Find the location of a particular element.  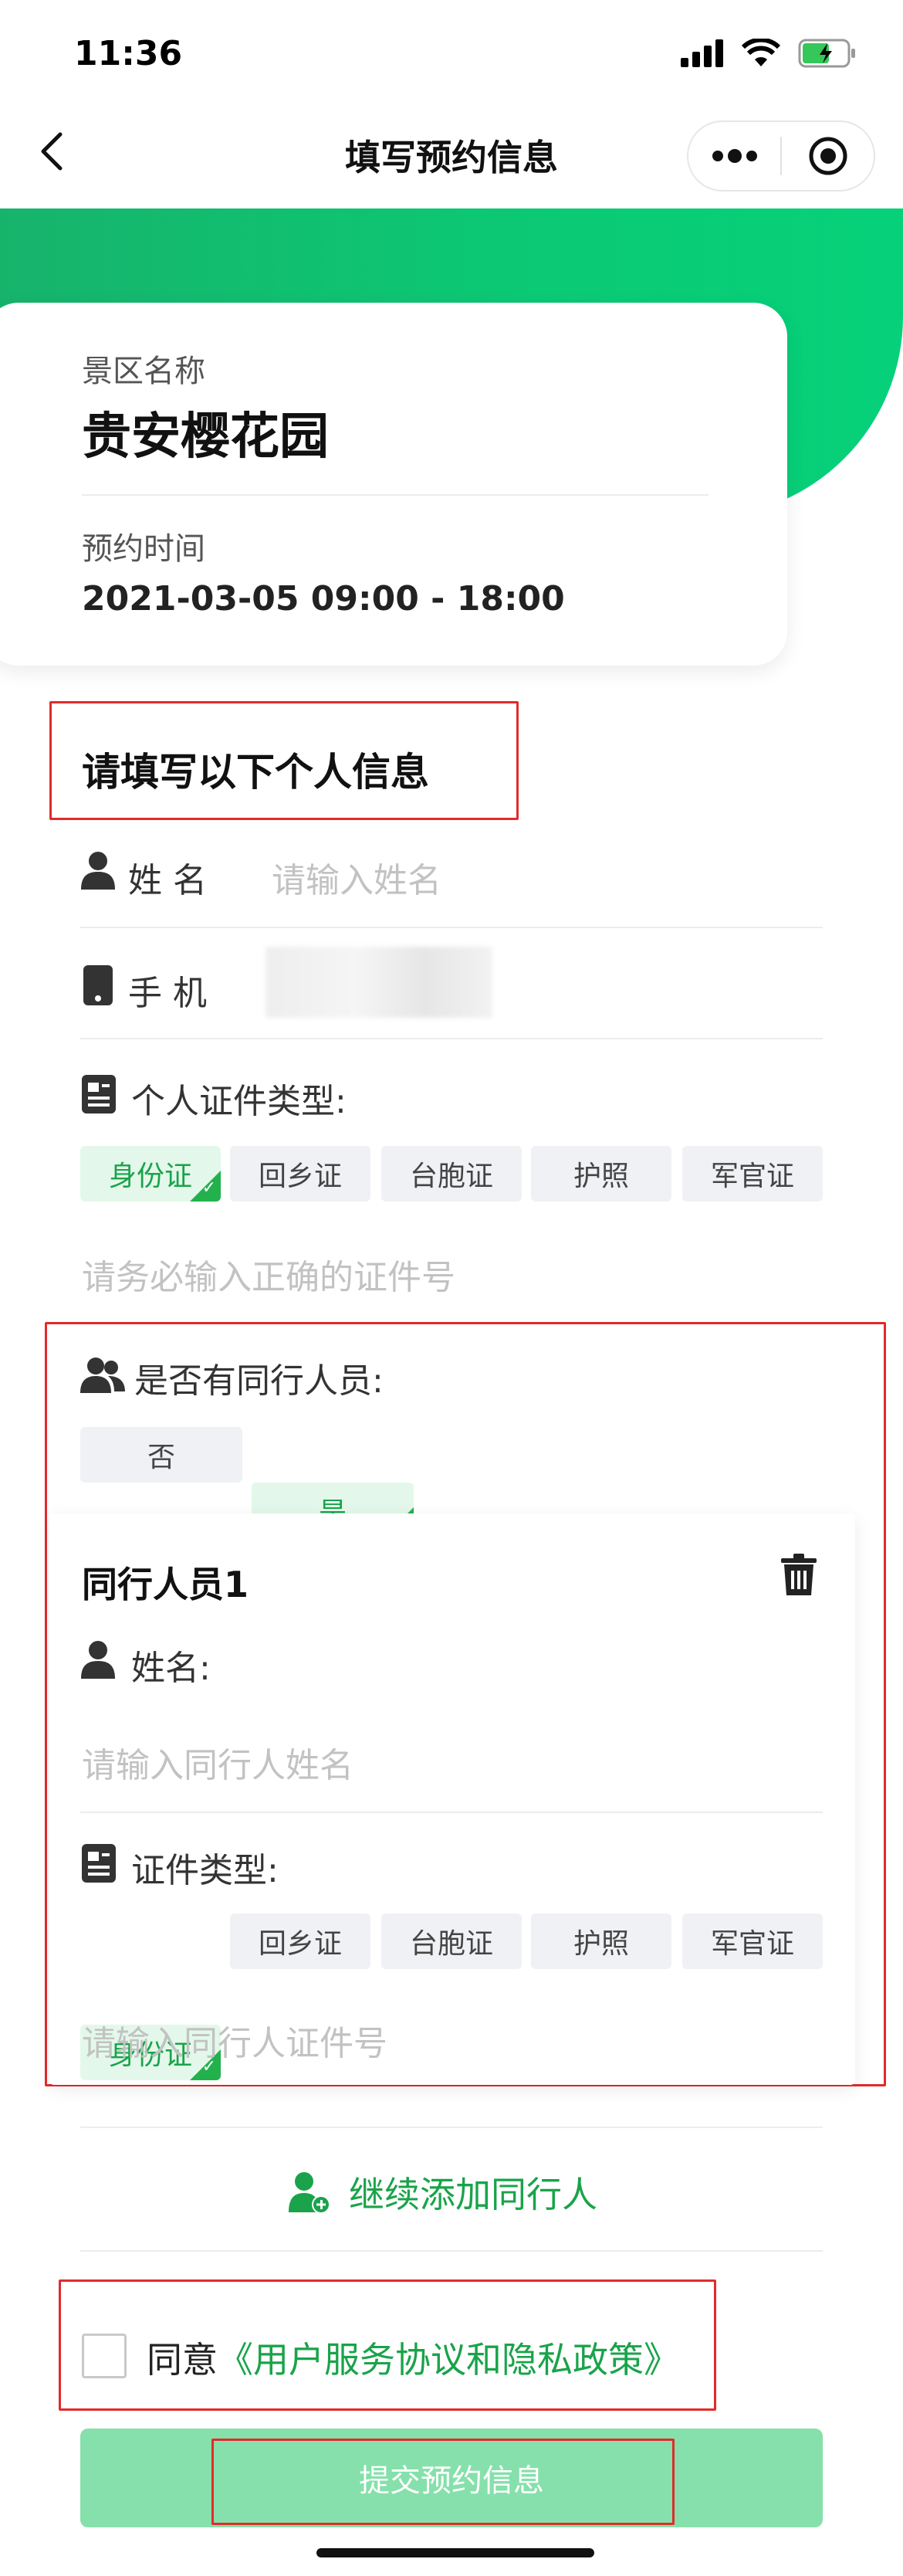

chip-label: 否 is located at coordinates (161, 1457).